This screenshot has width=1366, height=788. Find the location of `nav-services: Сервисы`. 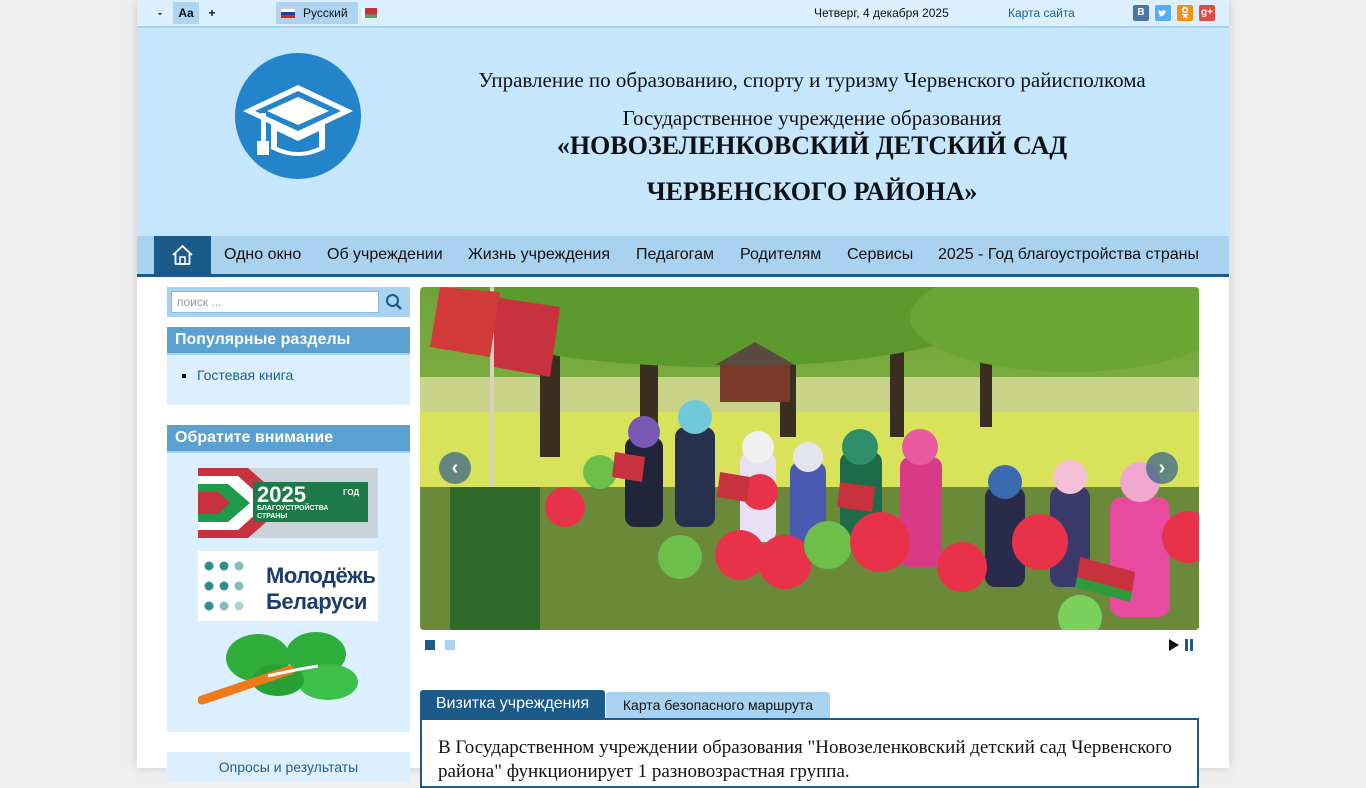

nav-services: Сервисы is located at coordinates (880, 255).